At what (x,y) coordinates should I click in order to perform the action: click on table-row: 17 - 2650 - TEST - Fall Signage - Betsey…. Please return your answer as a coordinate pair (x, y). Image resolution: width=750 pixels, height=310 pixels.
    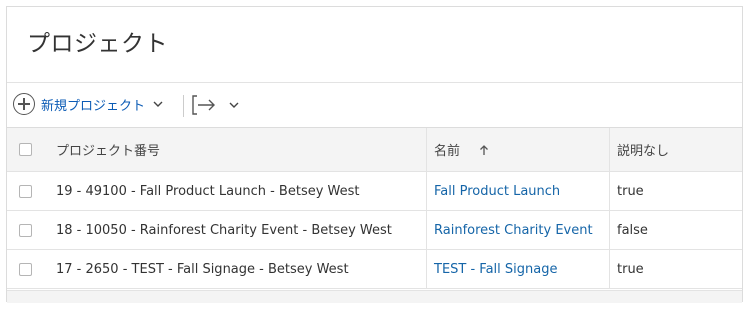
    Looking at the image, I should click on (374, 269).